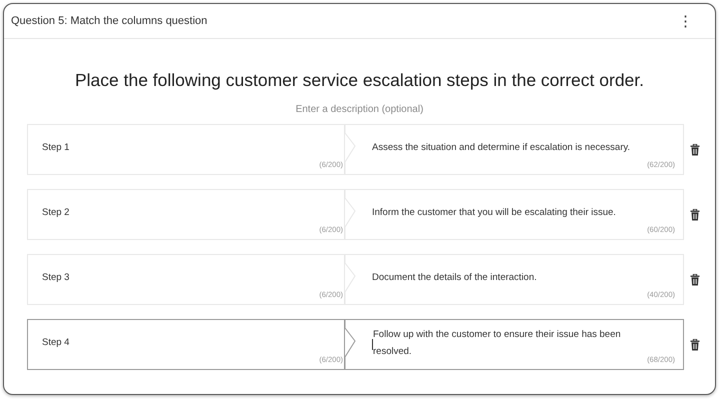 This screenshot has width=720, height=404. Describe the element at coordinates (109, 21) in the screenshot. I see `question-title: Question 5: Match the columns question` at that location.